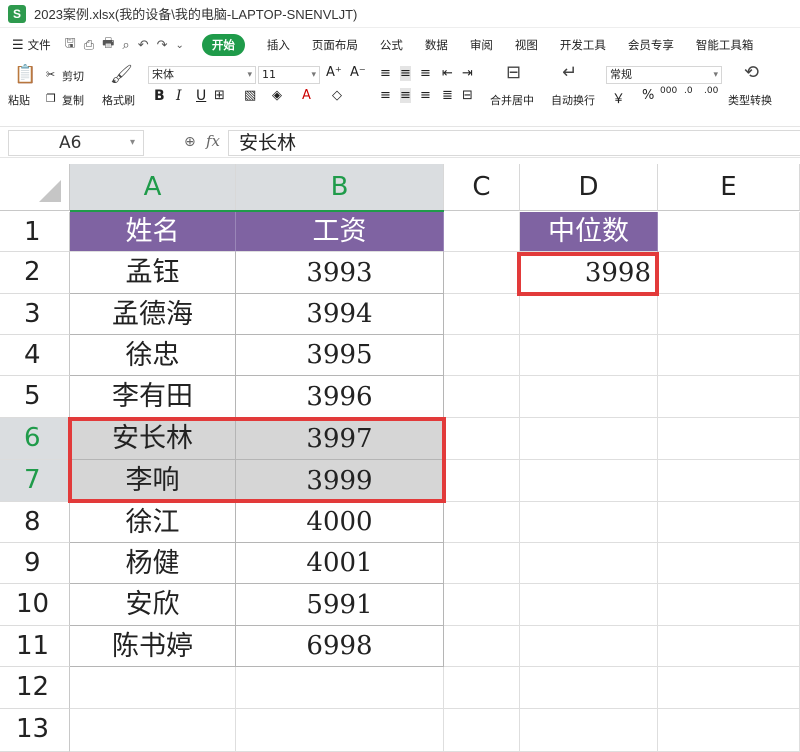  Describe the element at coordinates (289, 75) in the screenshot. I see `font-size-select: 11 ▾` at that location.